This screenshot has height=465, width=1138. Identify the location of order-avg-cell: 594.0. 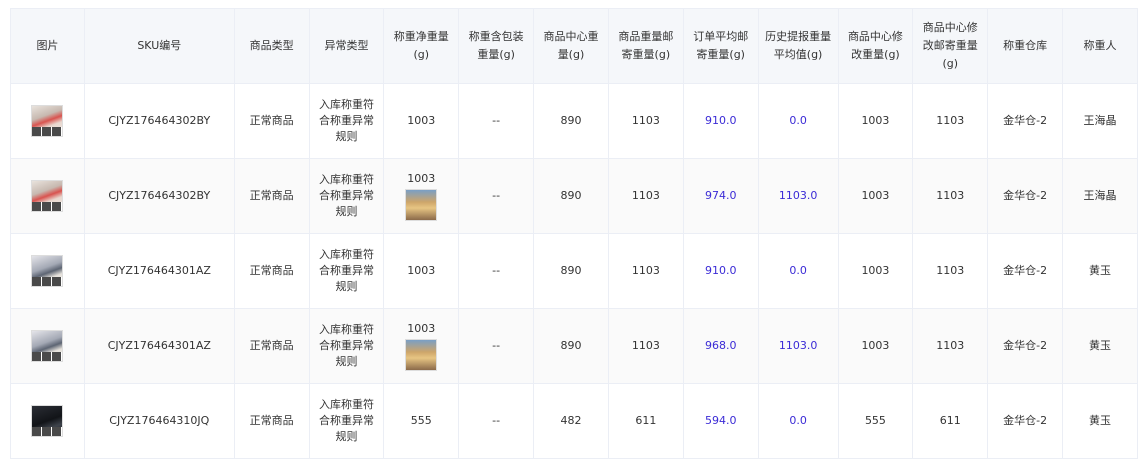
(720, 421).